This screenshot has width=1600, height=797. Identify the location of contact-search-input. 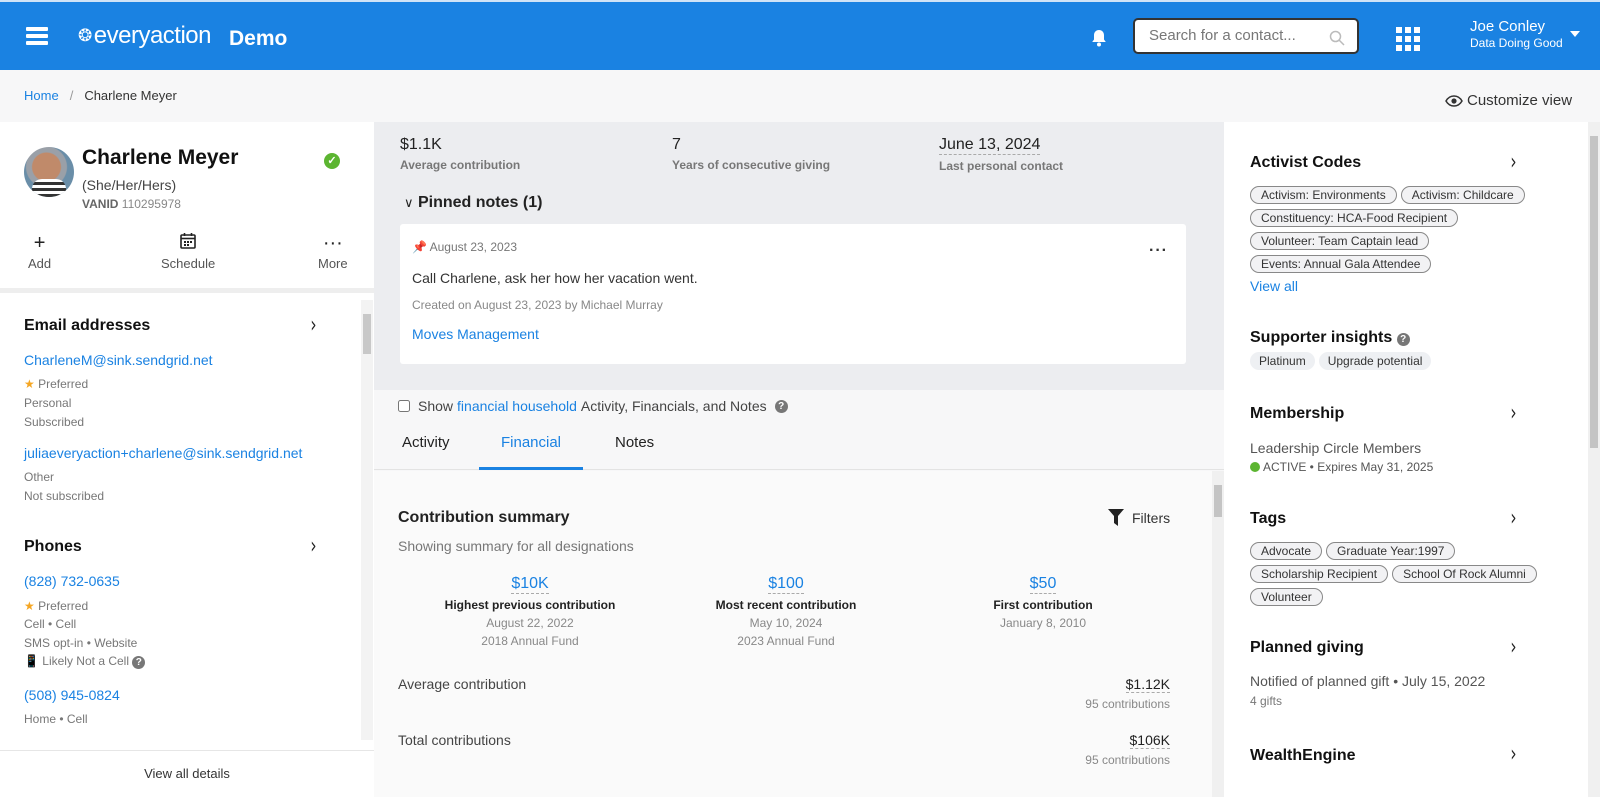
(1239, 35).